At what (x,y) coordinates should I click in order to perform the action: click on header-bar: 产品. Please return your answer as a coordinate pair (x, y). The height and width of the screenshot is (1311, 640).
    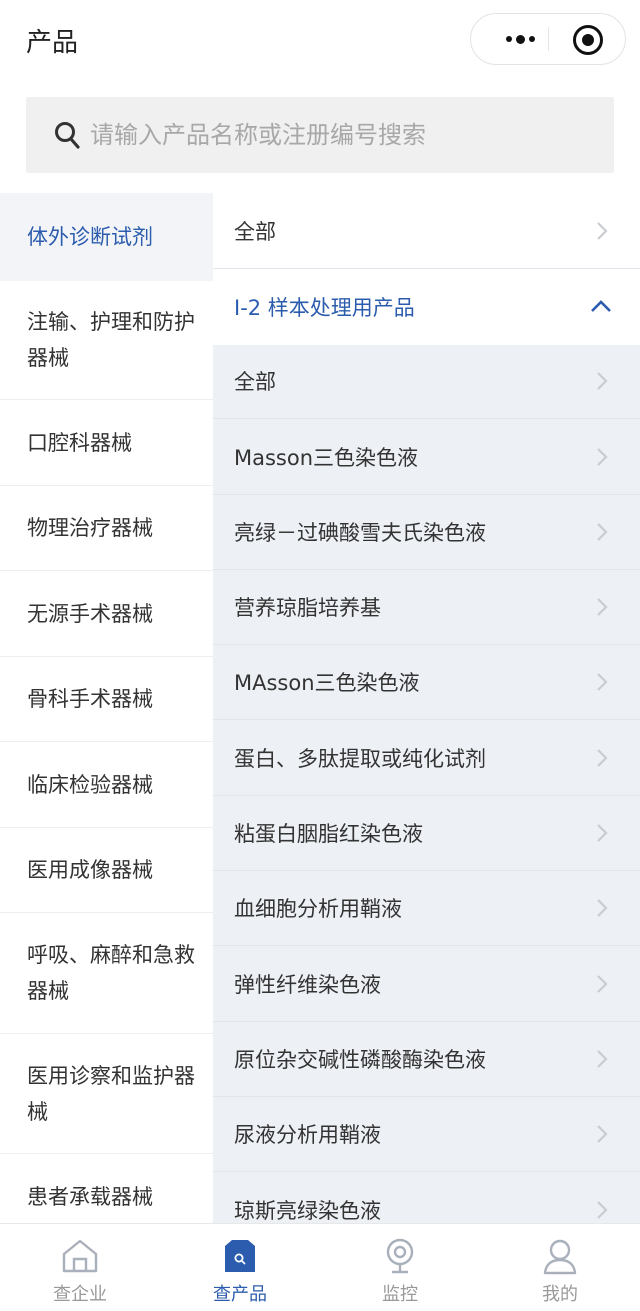
    Looking at the image, I should click on (320, 42).